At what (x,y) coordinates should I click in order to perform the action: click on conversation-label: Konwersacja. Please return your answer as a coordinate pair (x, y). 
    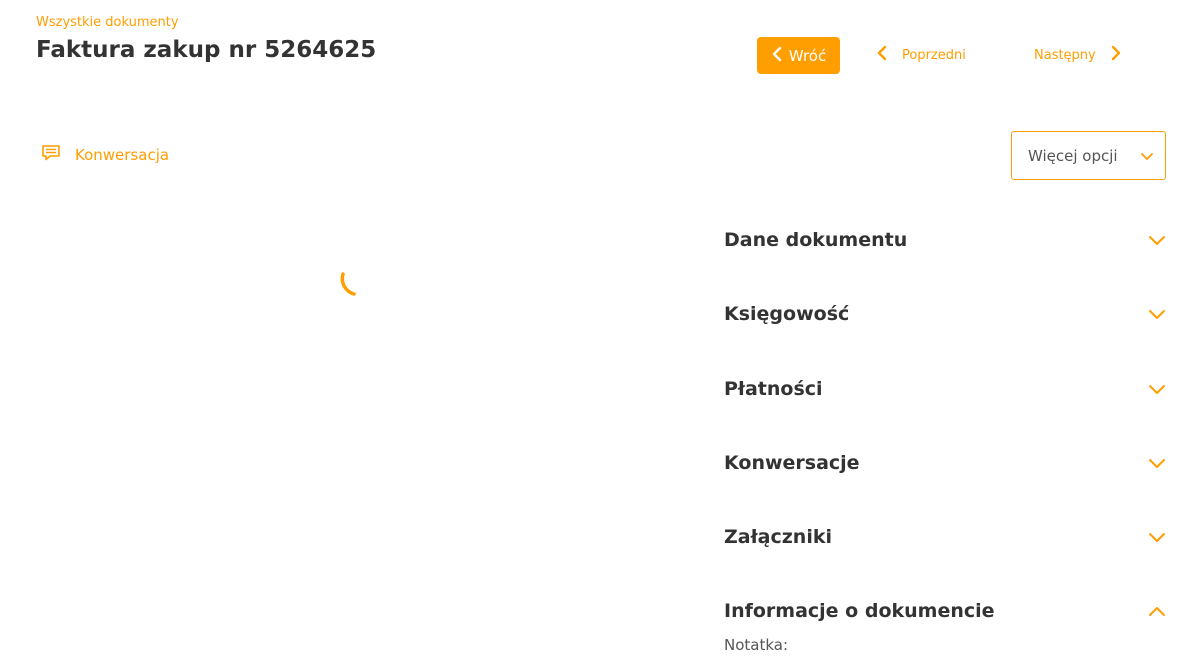
    Looking at the image, I should click on (122, 155).